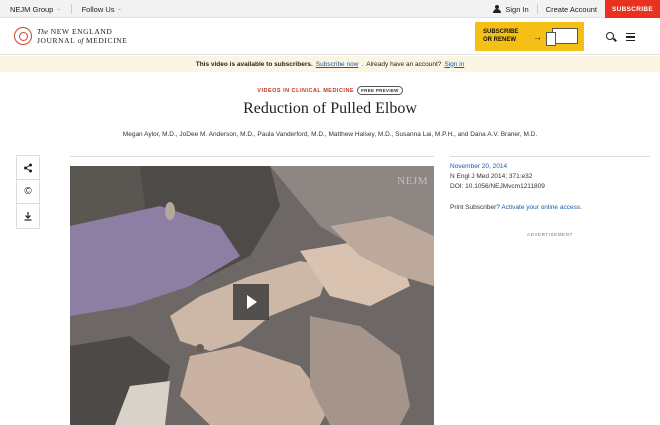 The height and width of the screenshot is (425, 660). I want to click on play-button, so click(251, 302).